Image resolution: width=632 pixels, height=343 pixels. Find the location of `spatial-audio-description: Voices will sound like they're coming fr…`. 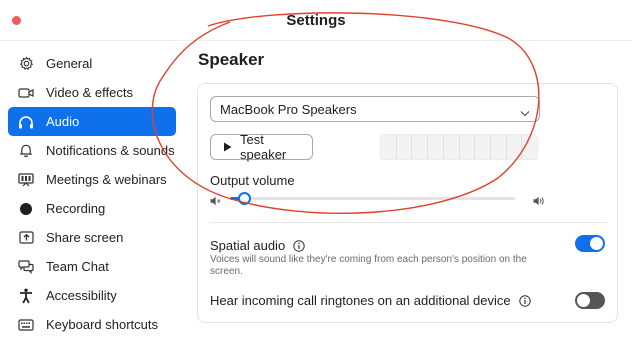

spatial-audio-description: Voices will sound like they're coming fr… is located at coordinates (368, 265).